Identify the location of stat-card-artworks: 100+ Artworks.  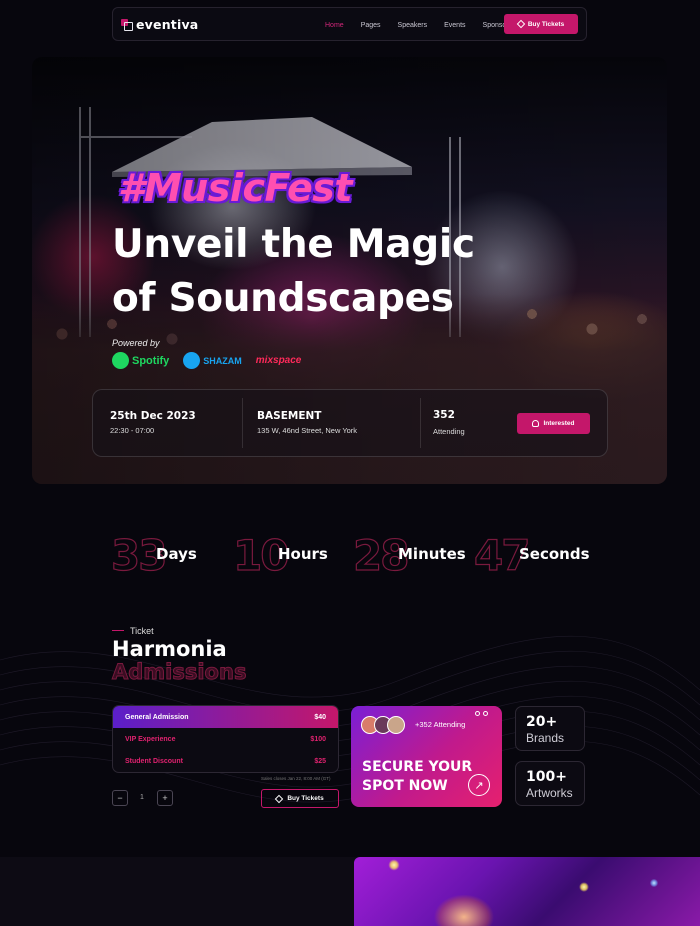
(550, 783).